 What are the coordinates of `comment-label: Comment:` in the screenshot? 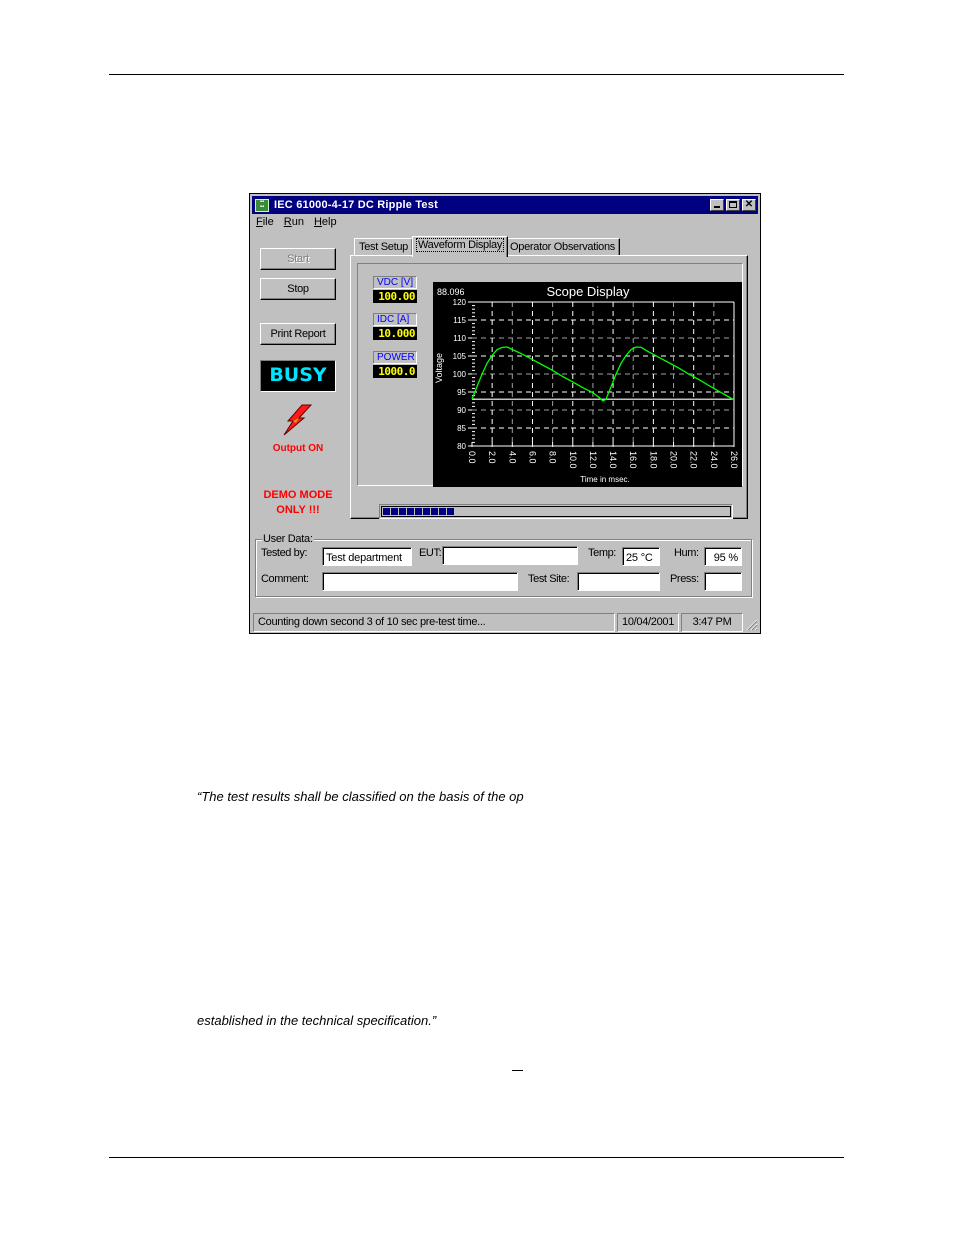 It's located at (285, 579).